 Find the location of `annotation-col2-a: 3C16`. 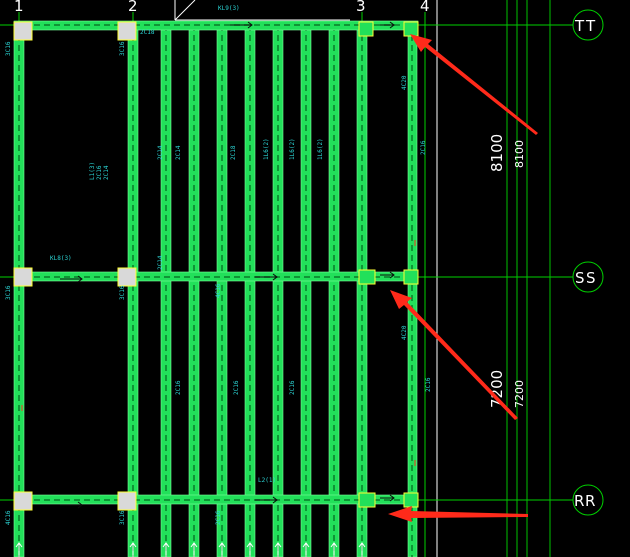

annotation-col2-a: 3C16 is located at coordinates (122, 48).